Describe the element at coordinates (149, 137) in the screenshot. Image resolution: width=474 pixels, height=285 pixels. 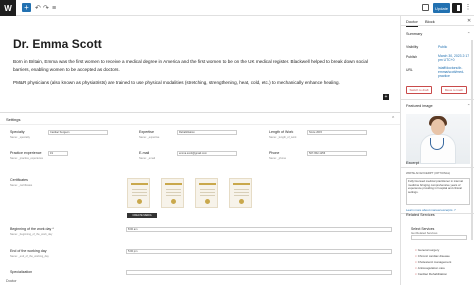
I see `expertise-field-name: Name: _expertise` at that location.